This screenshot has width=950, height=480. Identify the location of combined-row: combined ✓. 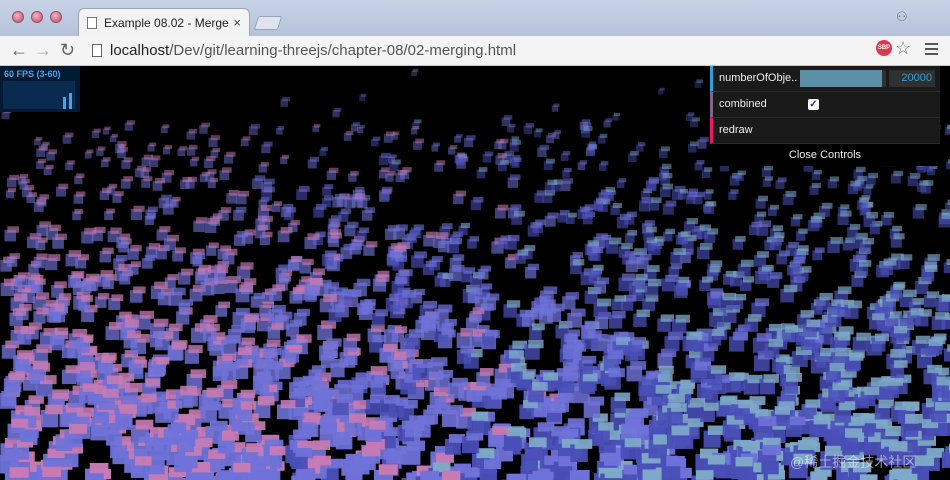
(825, 105).